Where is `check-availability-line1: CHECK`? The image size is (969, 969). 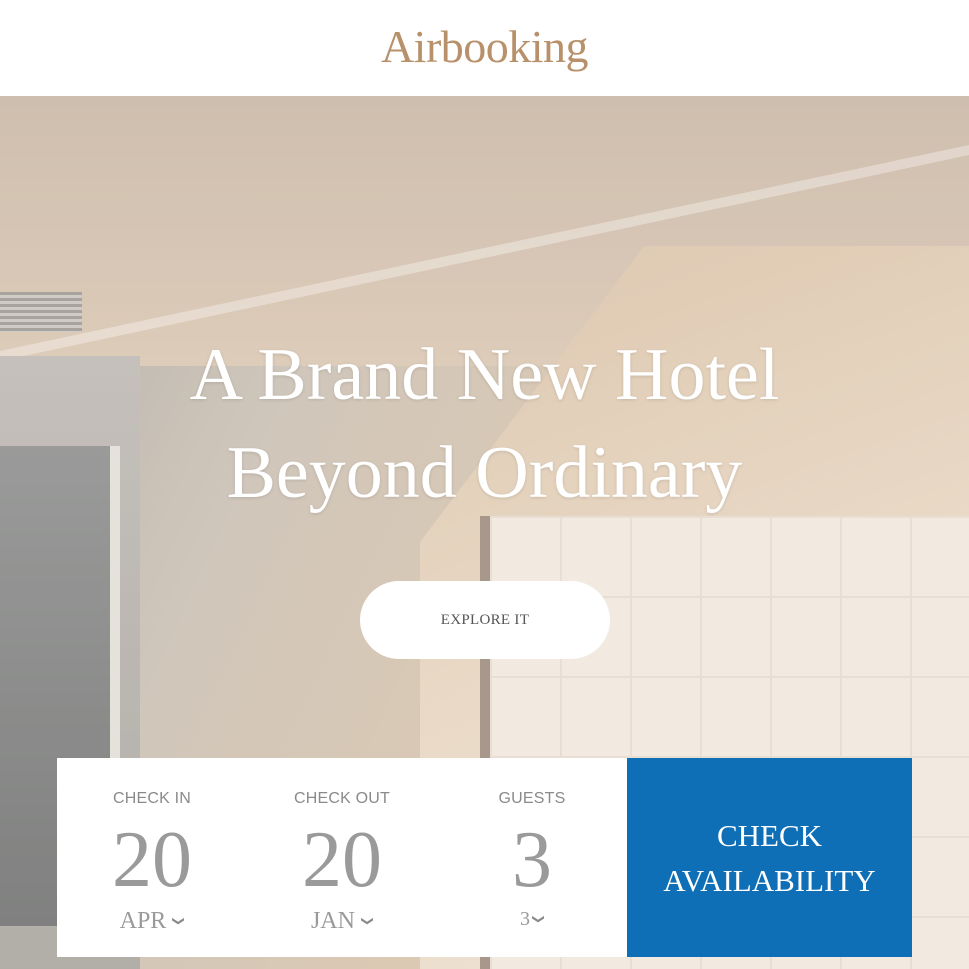
check-availability-line1: CHECK is located at coordinates (769, 835).